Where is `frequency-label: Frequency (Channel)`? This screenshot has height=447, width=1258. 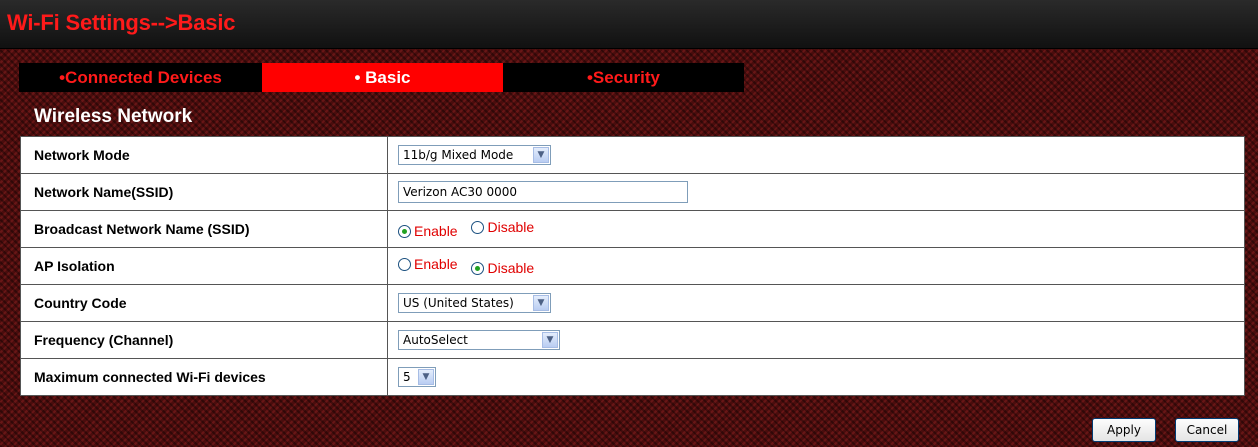 frequency-label: Frequency (Channel) is located at coordinates (204, 340).